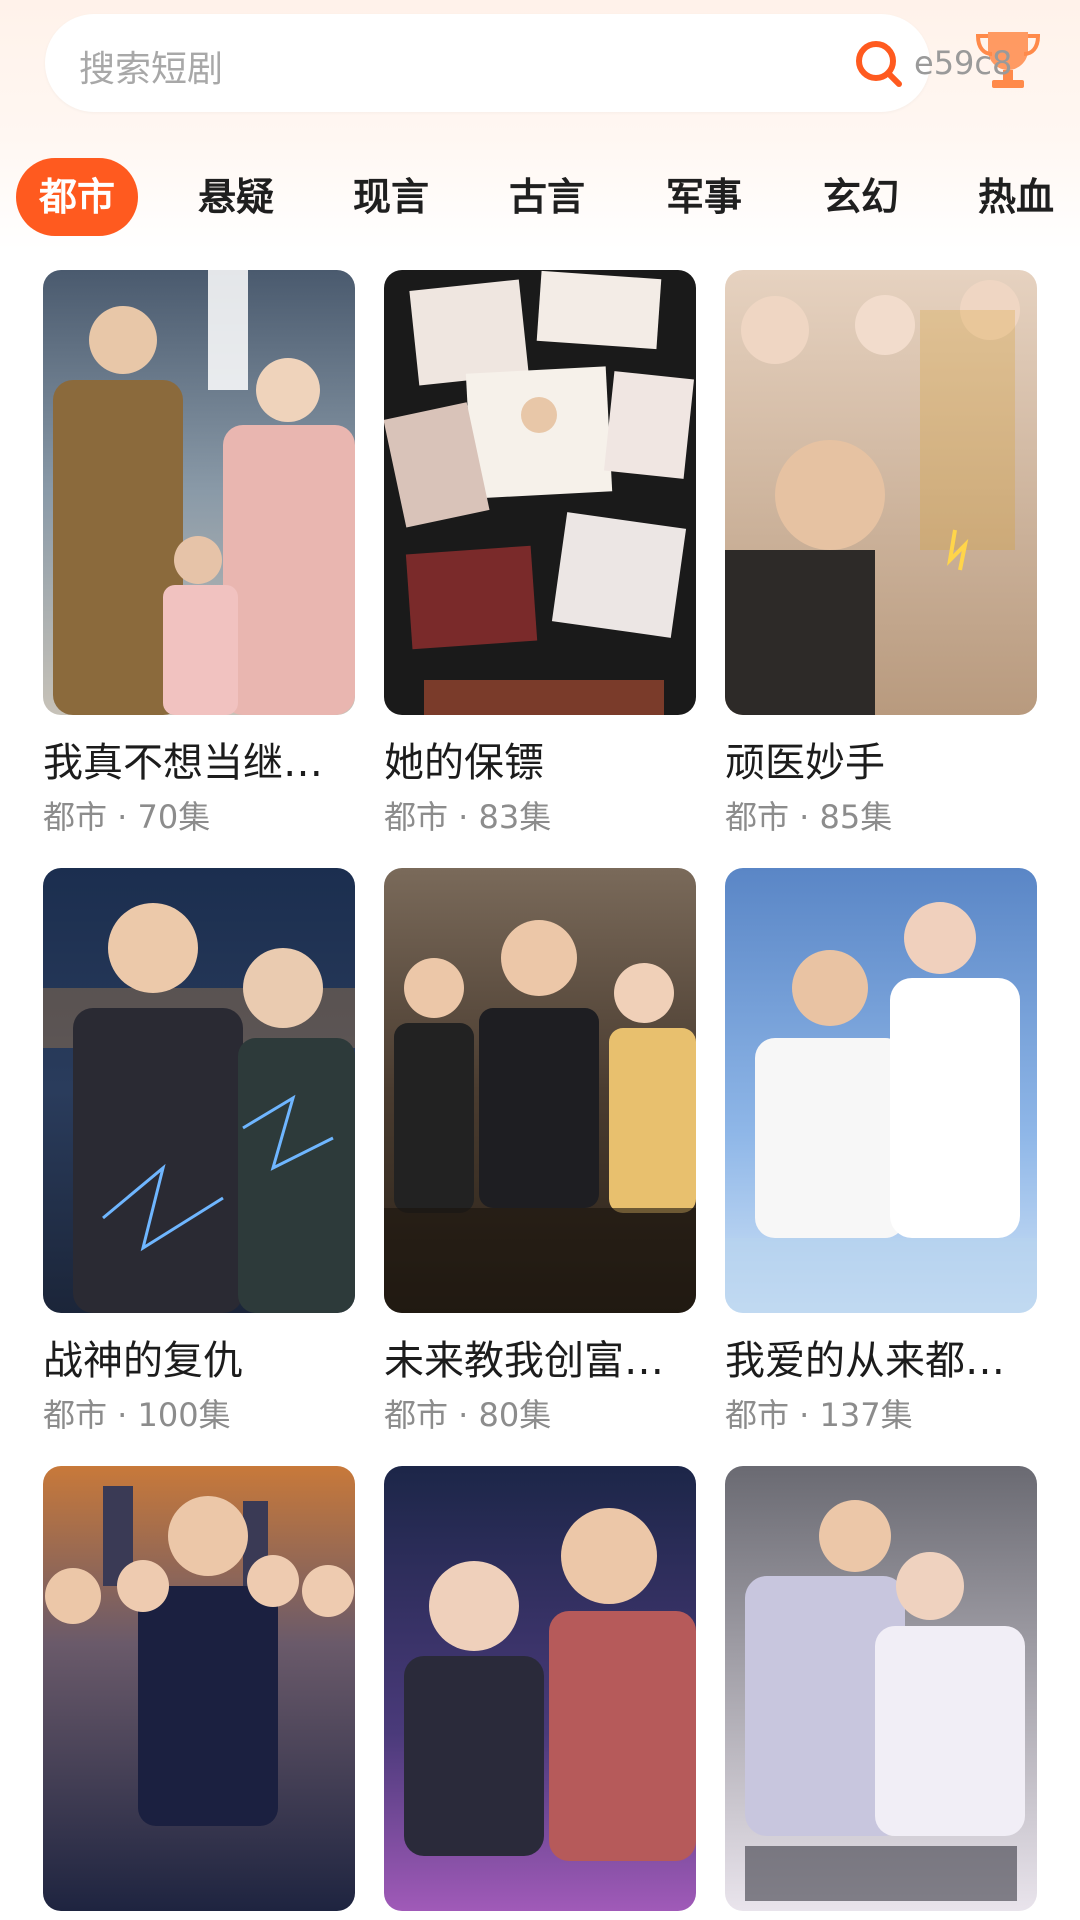  Describe the element at coordinates (208, 1357) in the screenshot. I see `drama-title: 战神的复仇` at that location.